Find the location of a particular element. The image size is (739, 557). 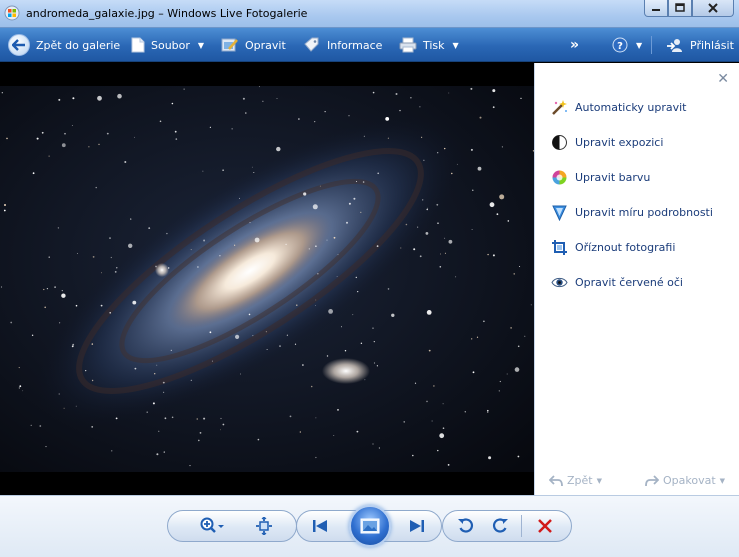

zoom-button is located at coordinates (212, 526).